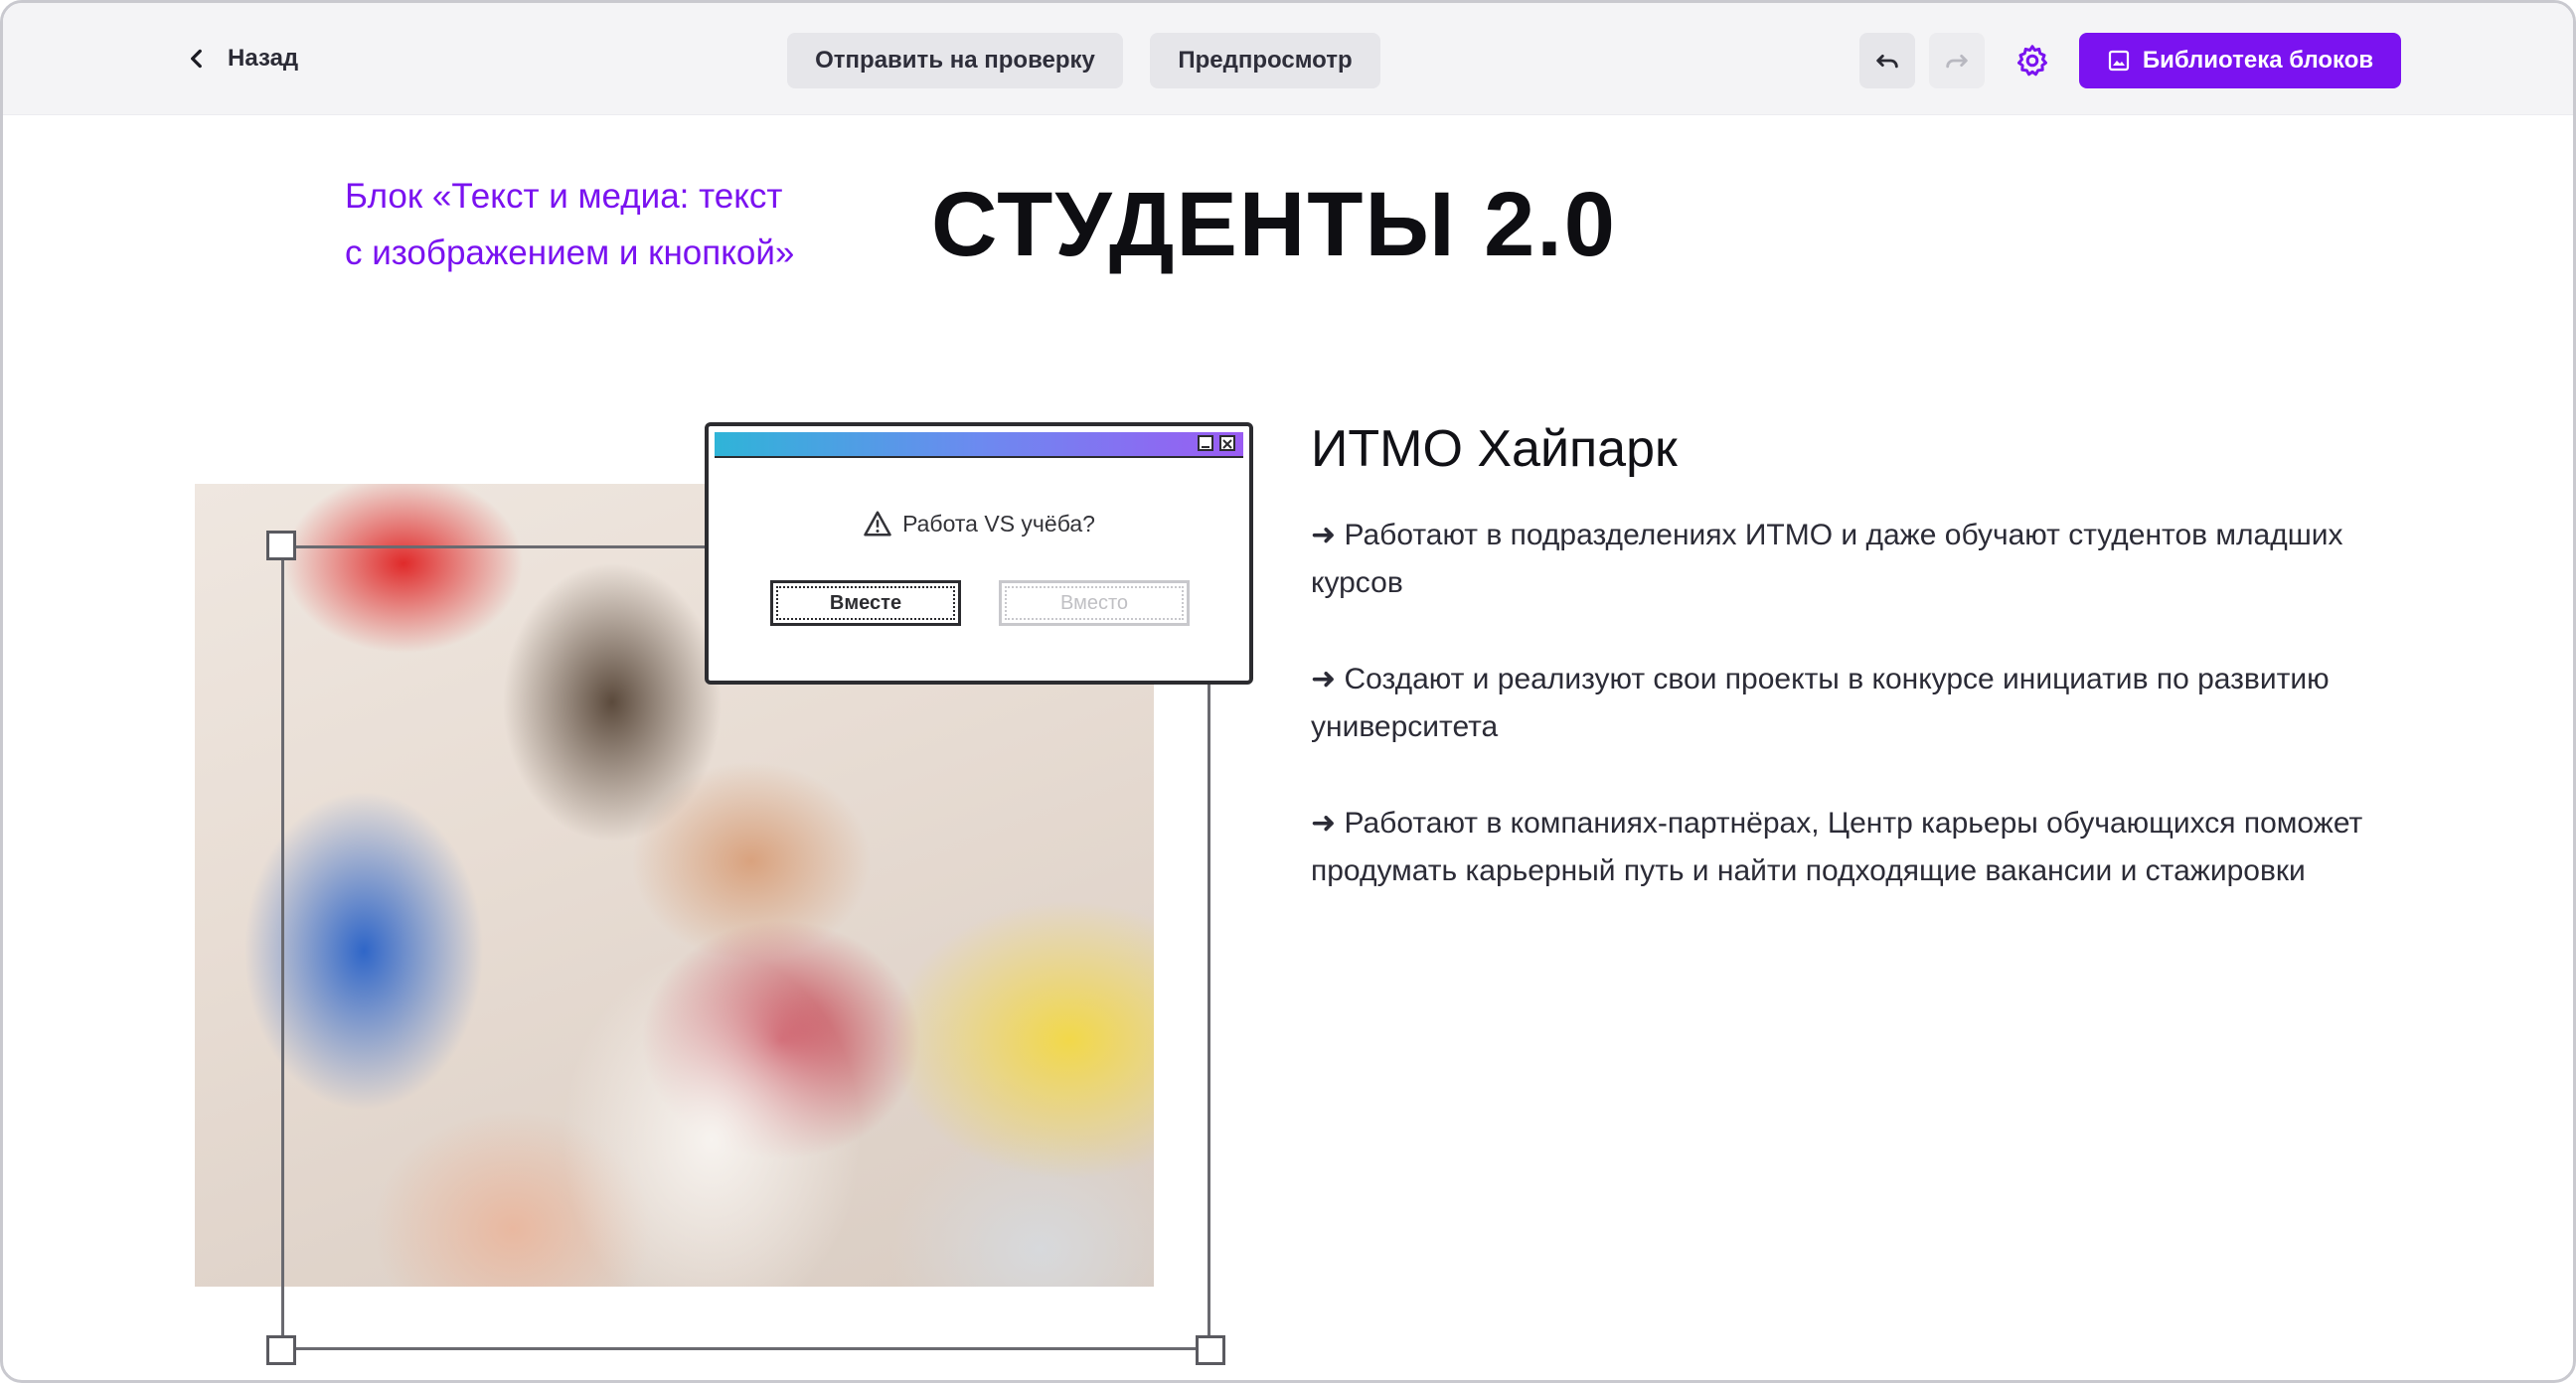  I want to click on settings-button, so click(2032, 61).